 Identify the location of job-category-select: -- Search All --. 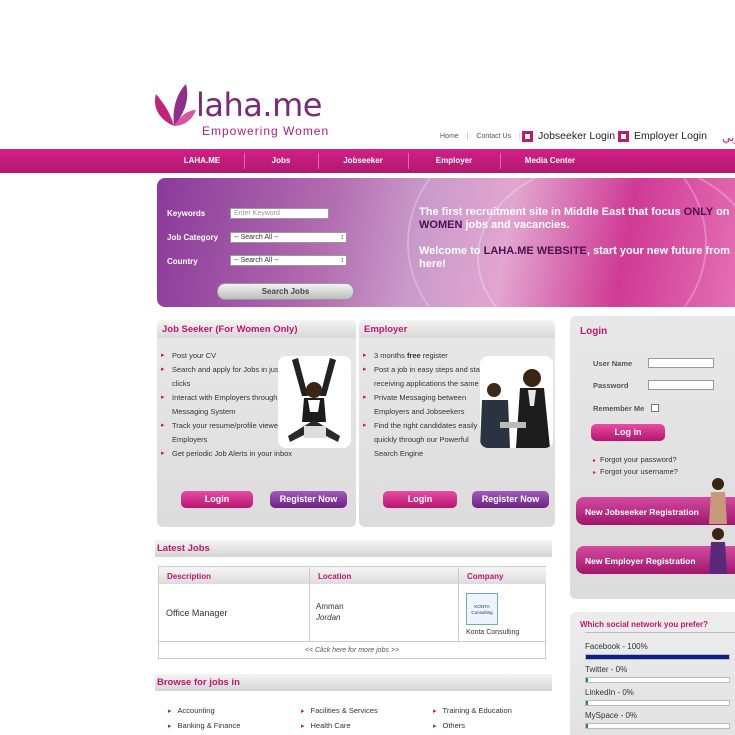
(288, 237).